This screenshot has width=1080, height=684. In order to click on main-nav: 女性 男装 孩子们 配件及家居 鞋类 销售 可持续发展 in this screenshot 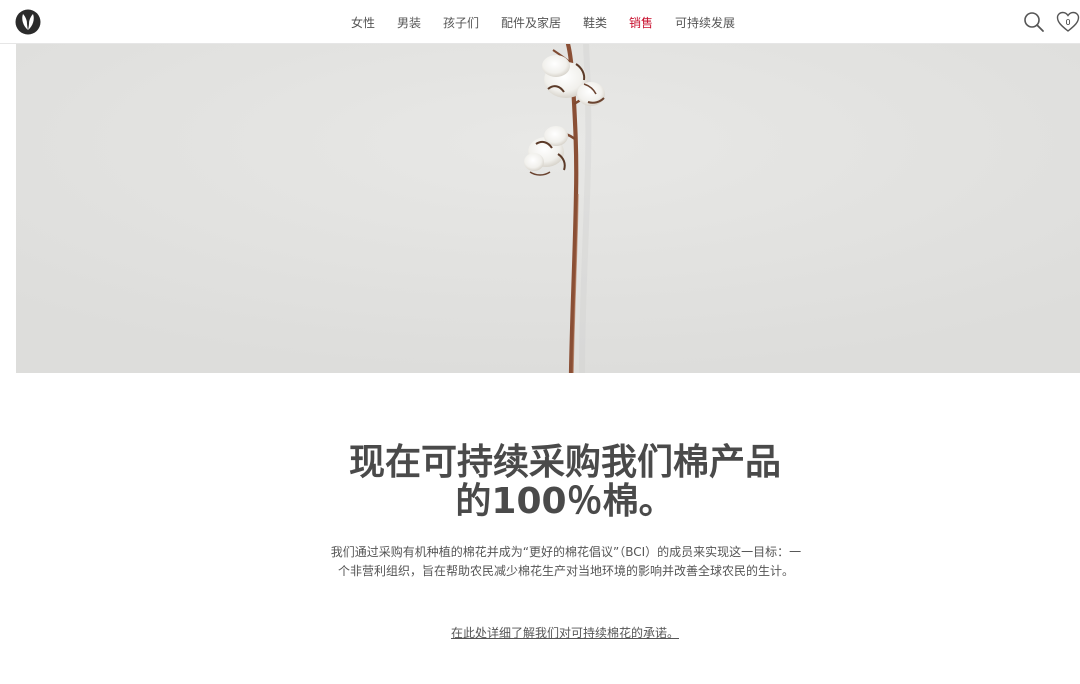, I will do `click(540, 22)`.